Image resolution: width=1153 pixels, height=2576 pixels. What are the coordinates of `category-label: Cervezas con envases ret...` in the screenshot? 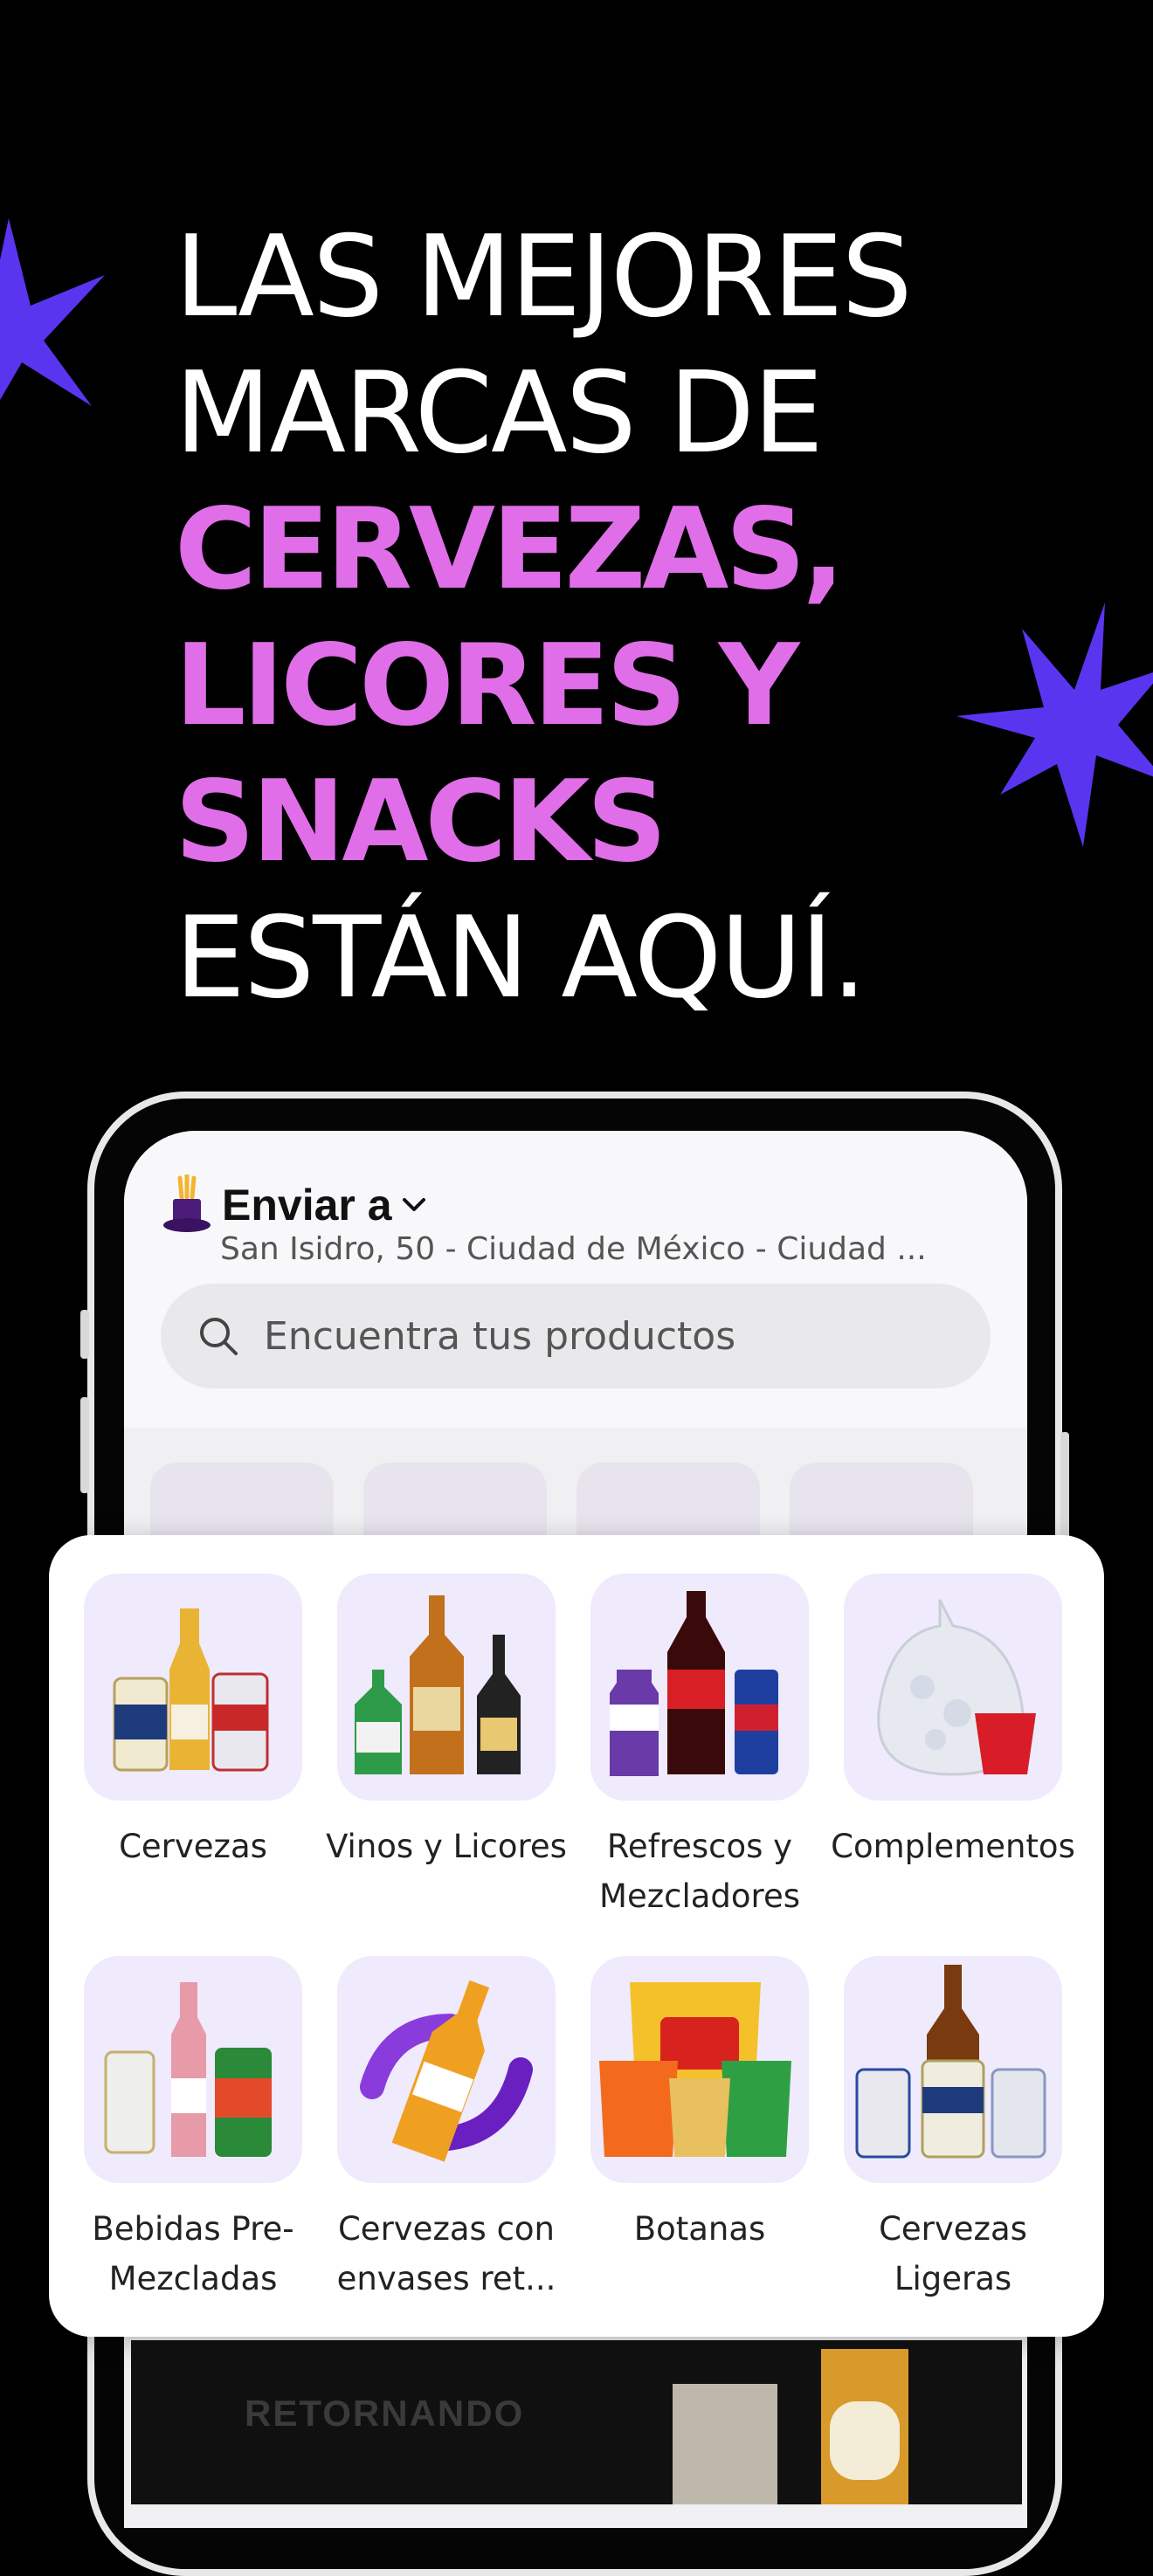 It's located at (446, 2253).